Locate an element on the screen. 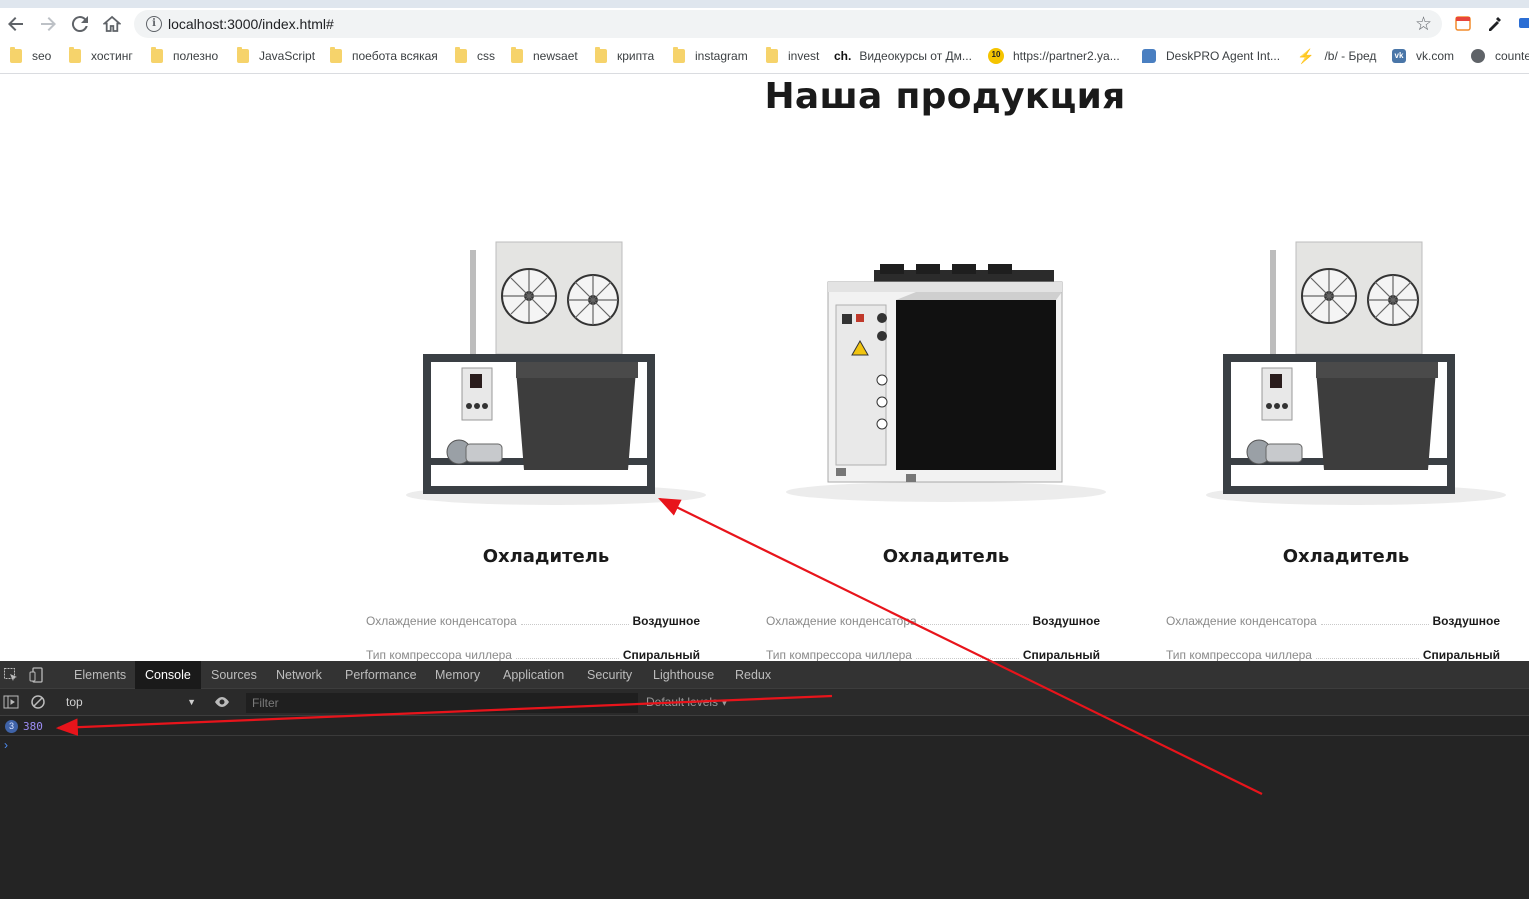  bookmark-item: полезно is located at coordinates (184, 56).